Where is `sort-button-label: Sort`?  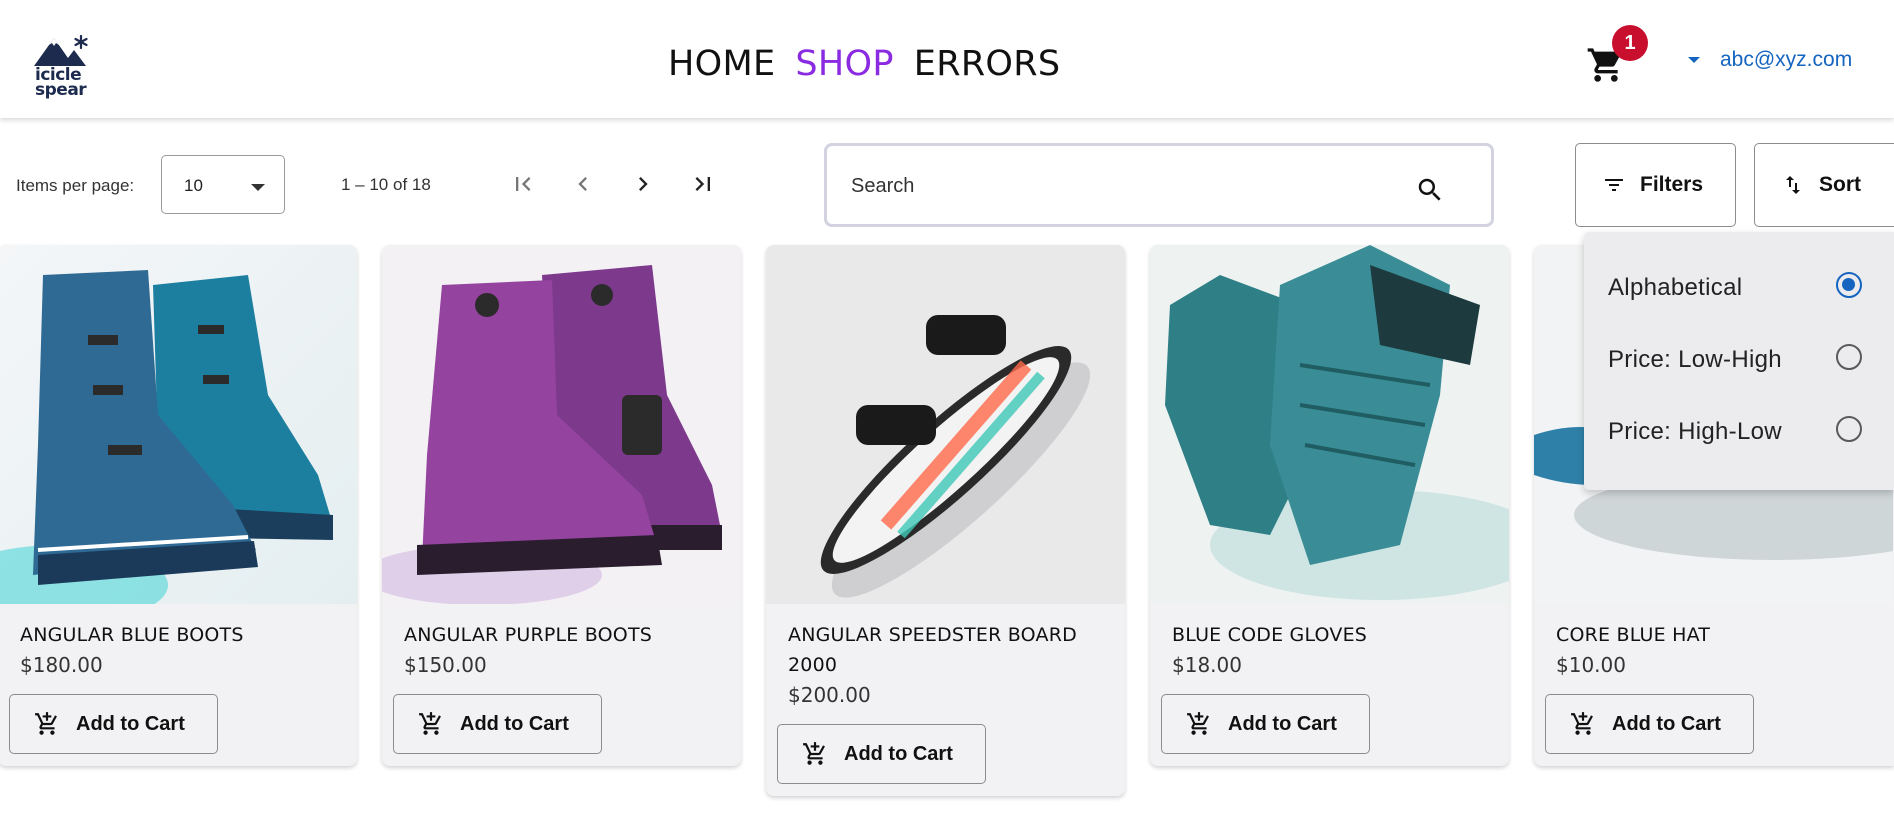 sort-button-label: Sort is located at coordinates (1840, 184).